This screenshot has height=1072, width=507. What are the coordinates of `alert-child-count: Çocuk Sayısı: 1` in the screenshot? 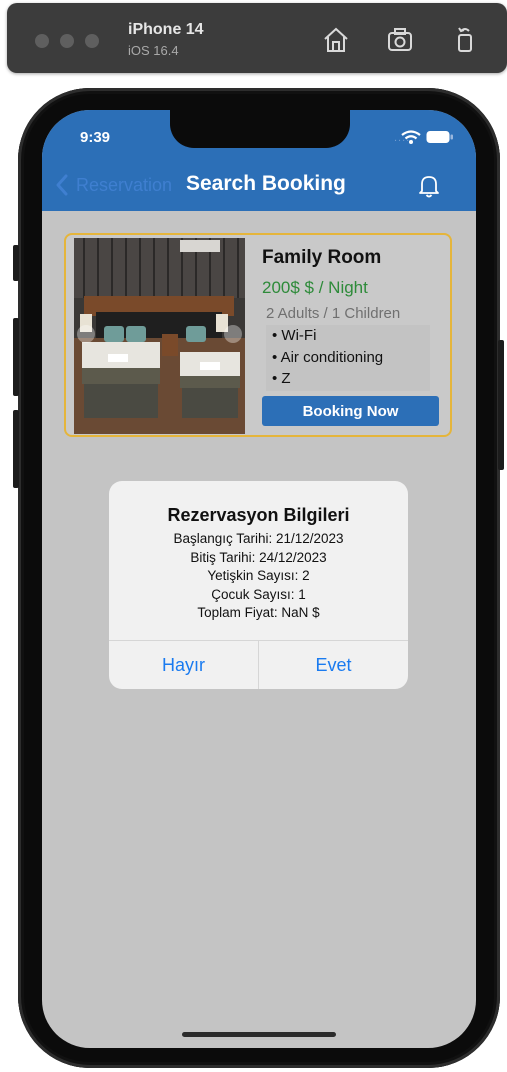 It's located at (258, 594).